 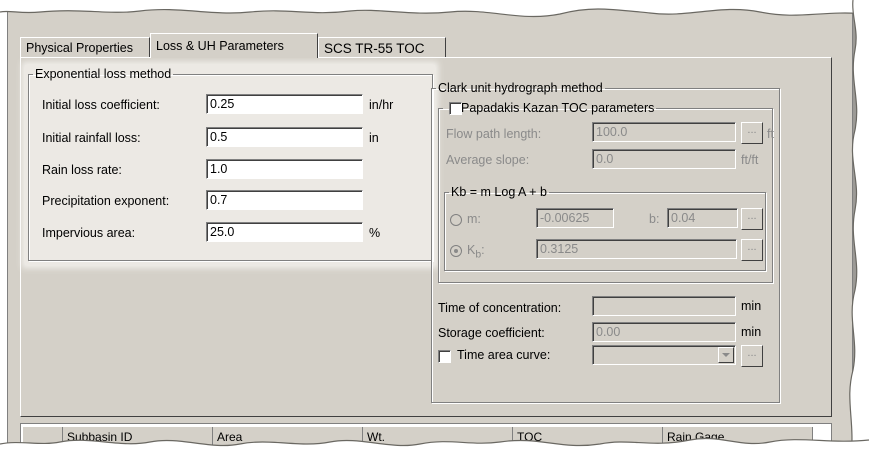 What do you see at coordinates (101, 105) in the screenshot?
I see `initial-loss-coefficient-label: Initial loss coefficient:` at bounding box center [101, 105].